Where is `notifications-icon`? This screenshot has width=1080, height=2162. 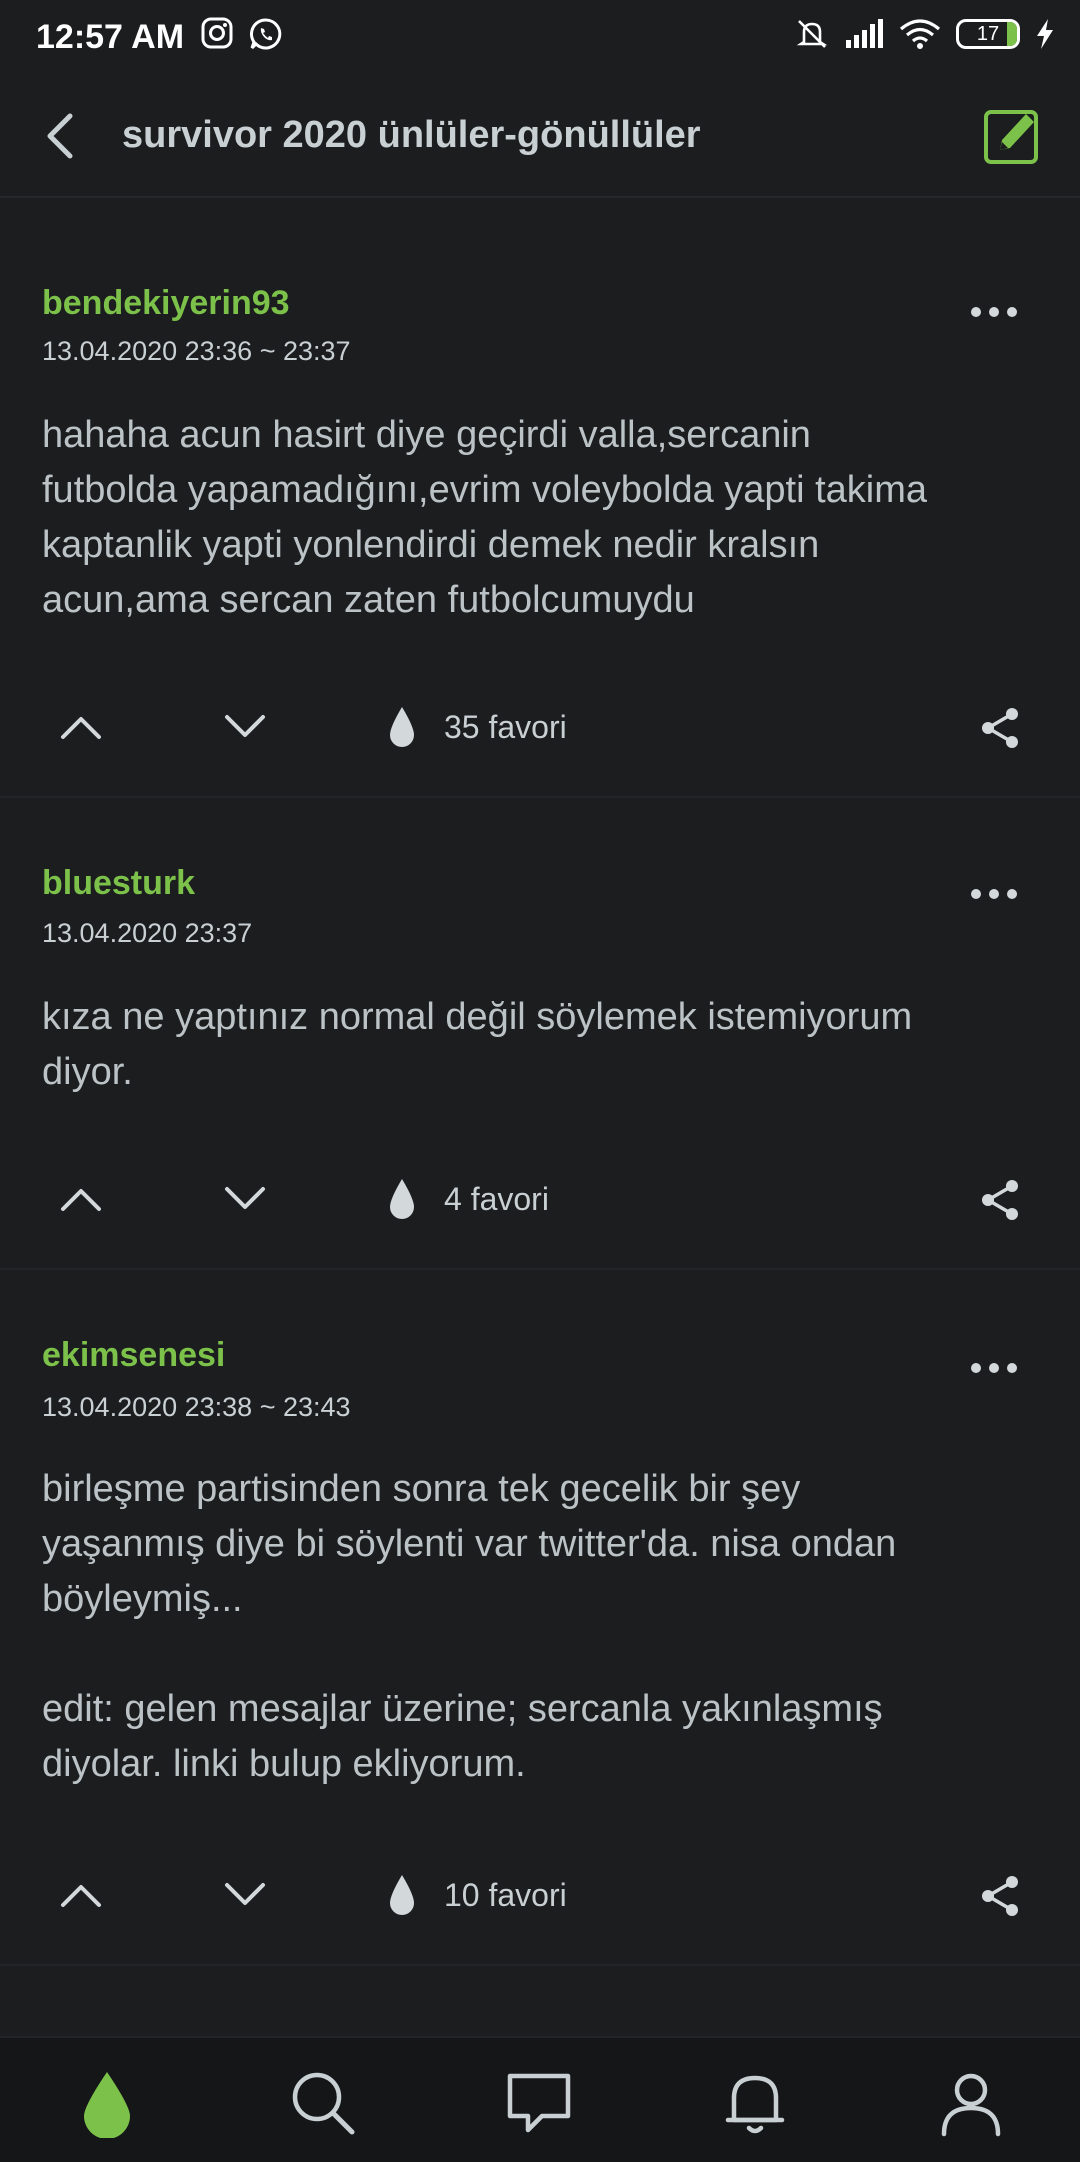 notifications-icon is located at coordinates (755, 2103).